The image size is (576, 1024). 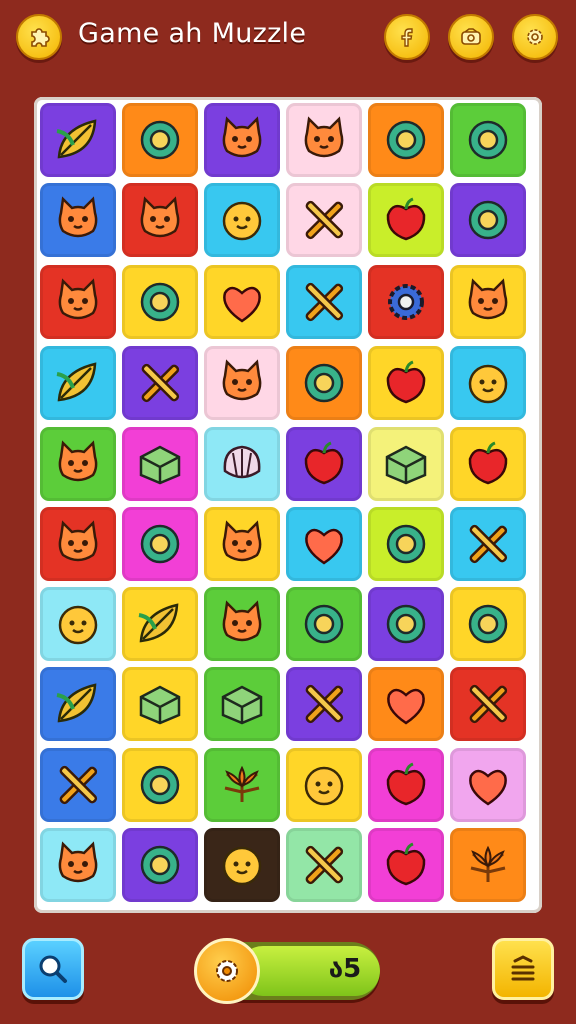 What do you see at coordinates (160, 140) in the screenshot?
I see `tile-r1-c2` at bounding box center [160, 140].